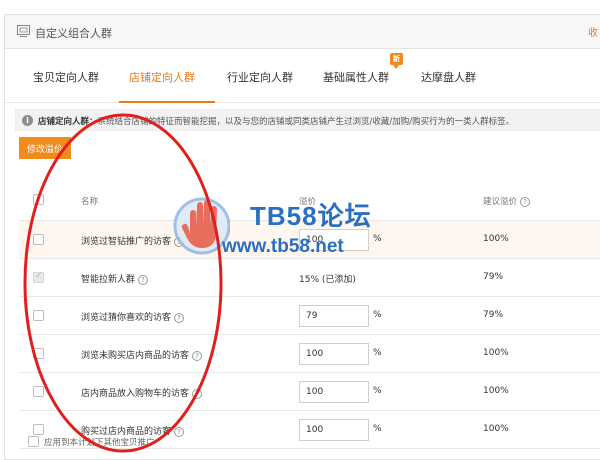 This screenshot has width=600, height=460. I want to click on tab-shop-audience: 店铺定向人群, so click(162, 77).